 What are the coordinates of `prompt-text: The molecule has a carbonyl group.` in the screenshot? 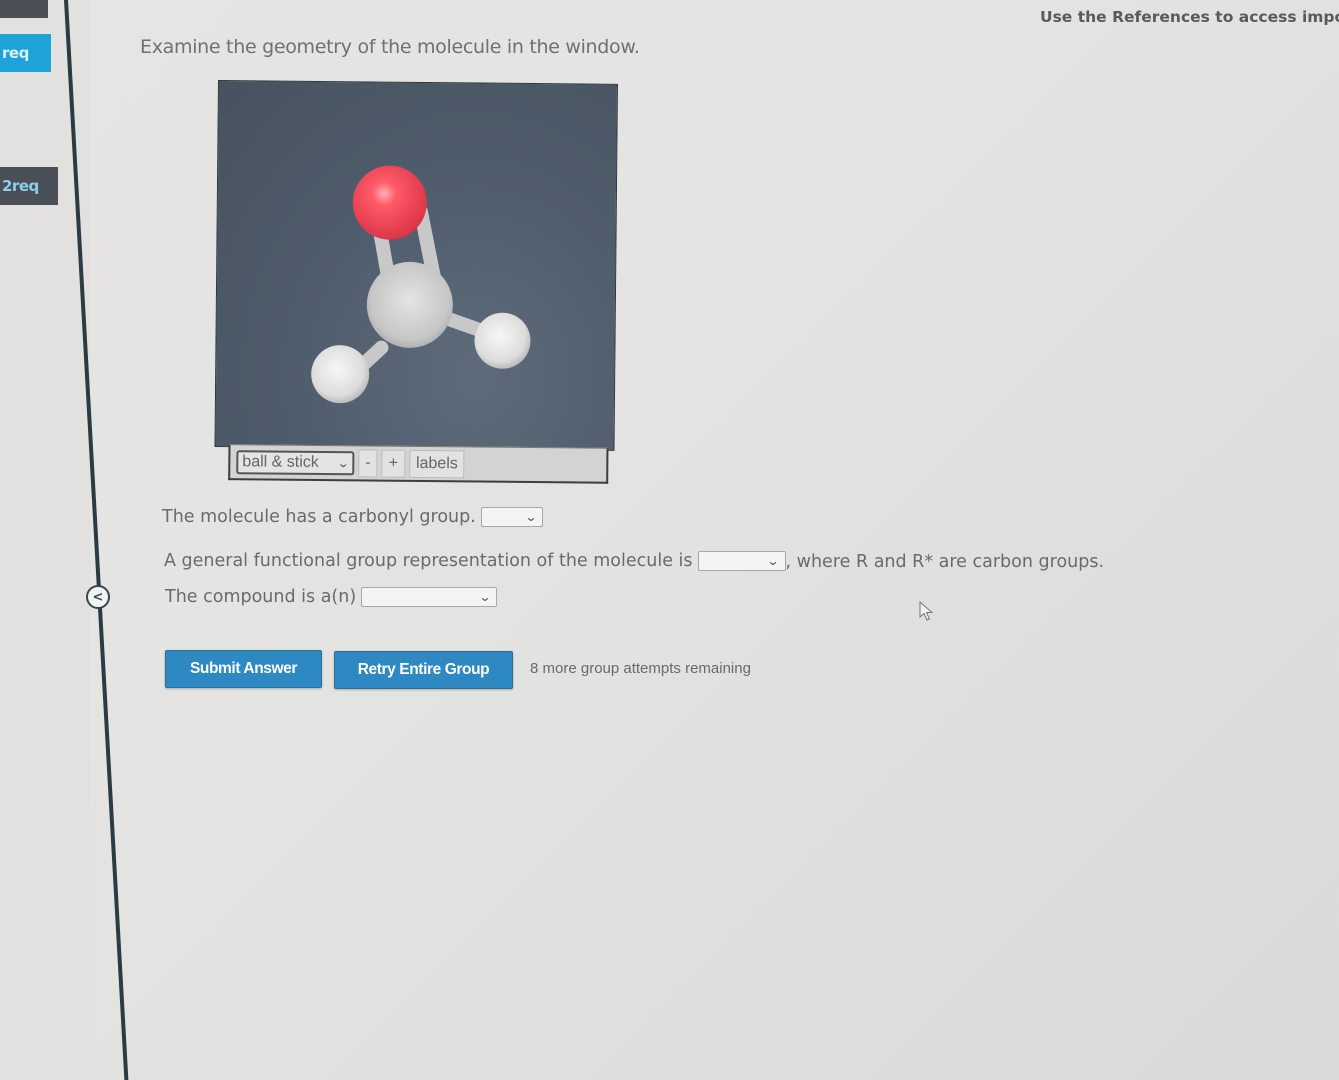 It's located at (319, 517).